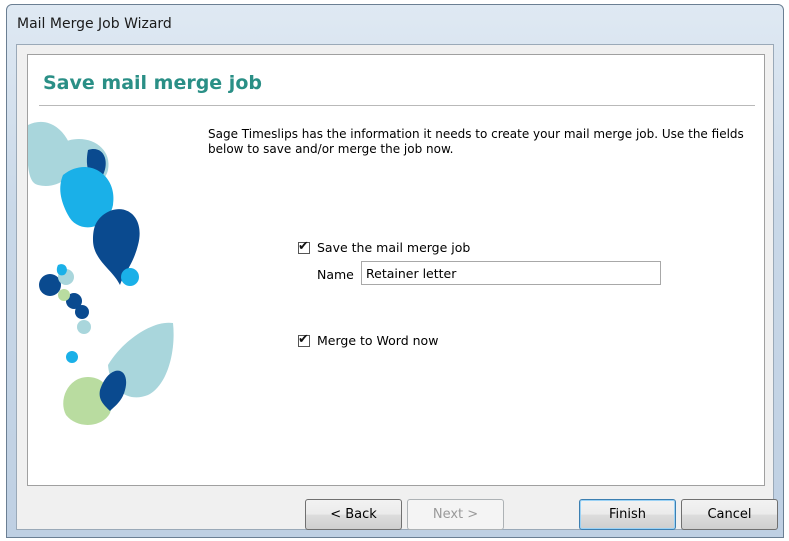 The image size is (789, 541). I want to click on merge-now-option: ✔ Merge to Word now, so click(368, 339).